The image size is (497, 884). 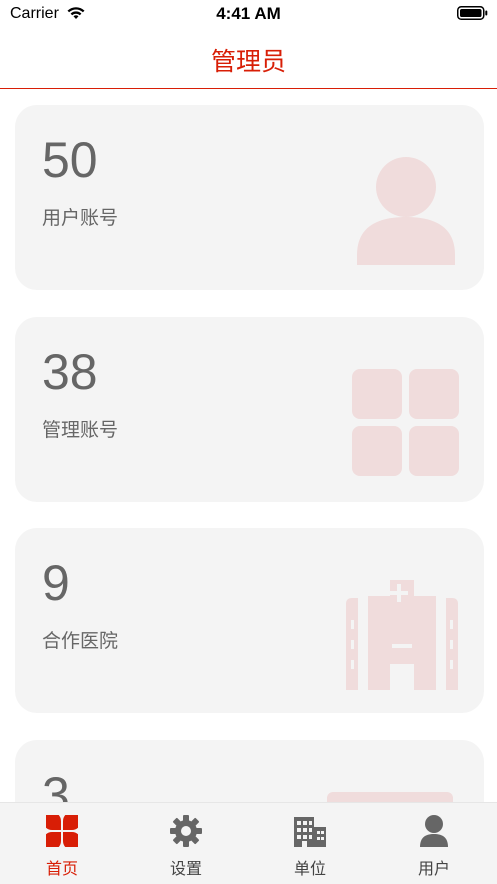 I want to click on clock: 4:41 AM, so click(x=248, y=13).